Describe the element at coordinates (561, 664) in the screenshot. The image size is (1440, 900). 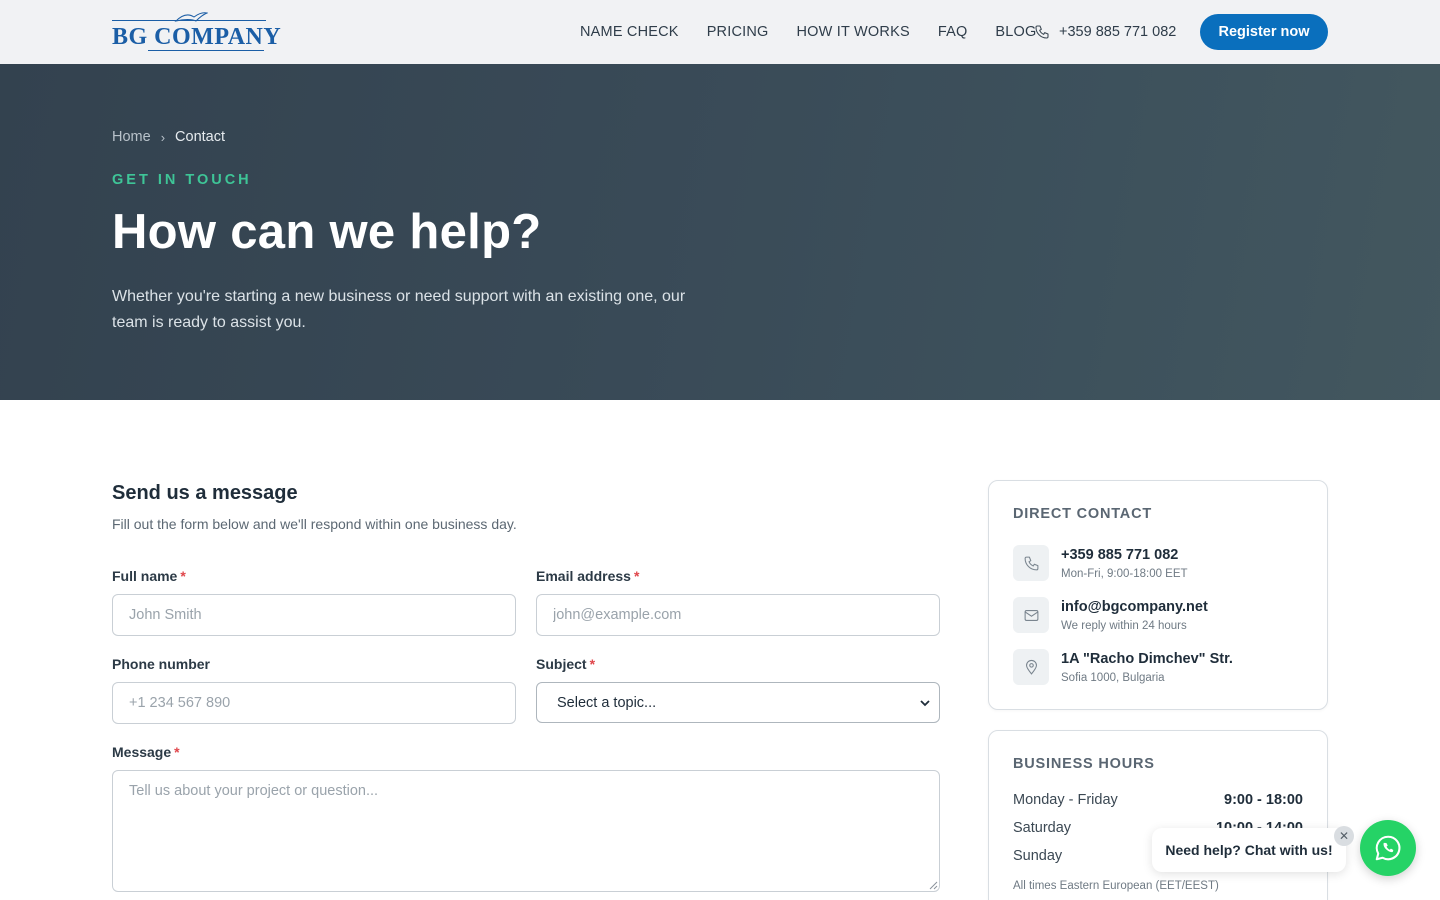
I see `subject-label-text: Subject` at that location.